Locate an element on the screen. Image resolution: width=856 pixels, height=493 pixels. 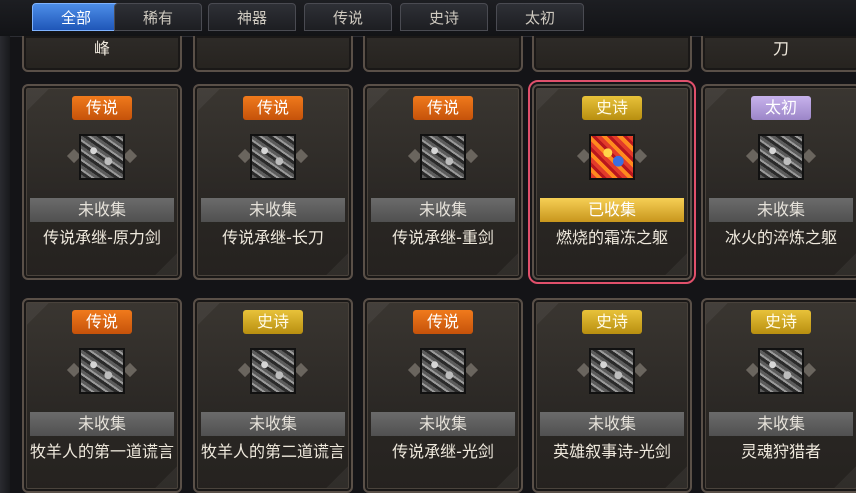
hero-lightsword-icon is located at coordinates (612, 371).